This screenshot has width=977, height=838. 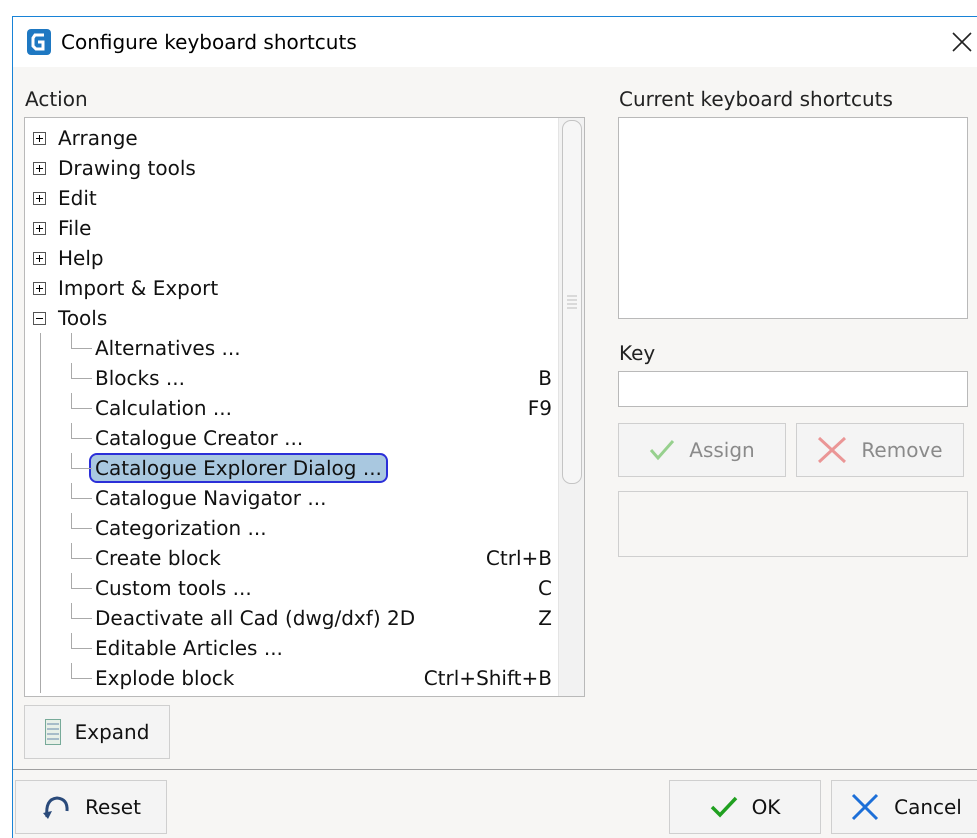 I want to click on tree-group: Edit, so click(x=77, y=198).